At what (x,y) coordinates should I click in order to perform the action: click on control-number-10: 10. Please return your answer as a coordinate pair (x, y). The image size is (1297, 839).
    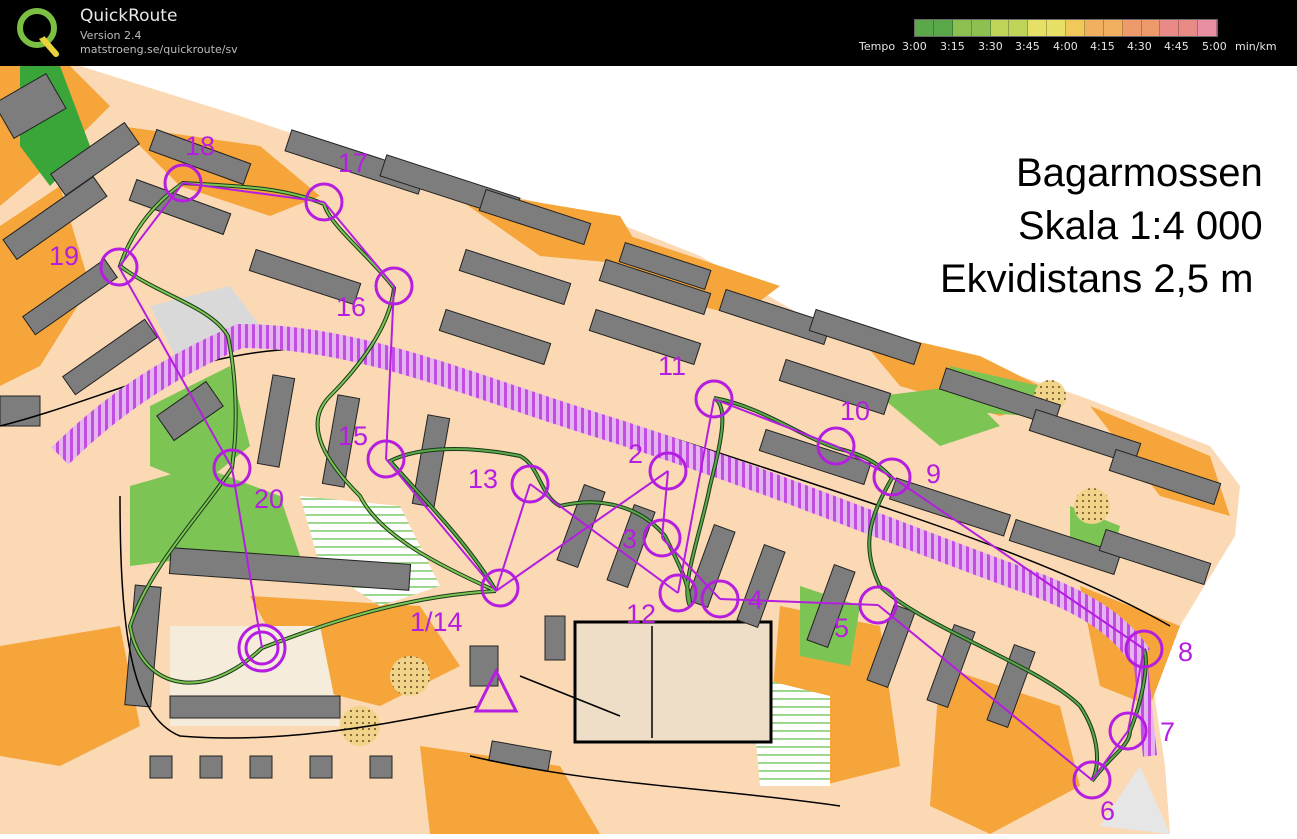
    Looking at the image, I should click on (855, 411).